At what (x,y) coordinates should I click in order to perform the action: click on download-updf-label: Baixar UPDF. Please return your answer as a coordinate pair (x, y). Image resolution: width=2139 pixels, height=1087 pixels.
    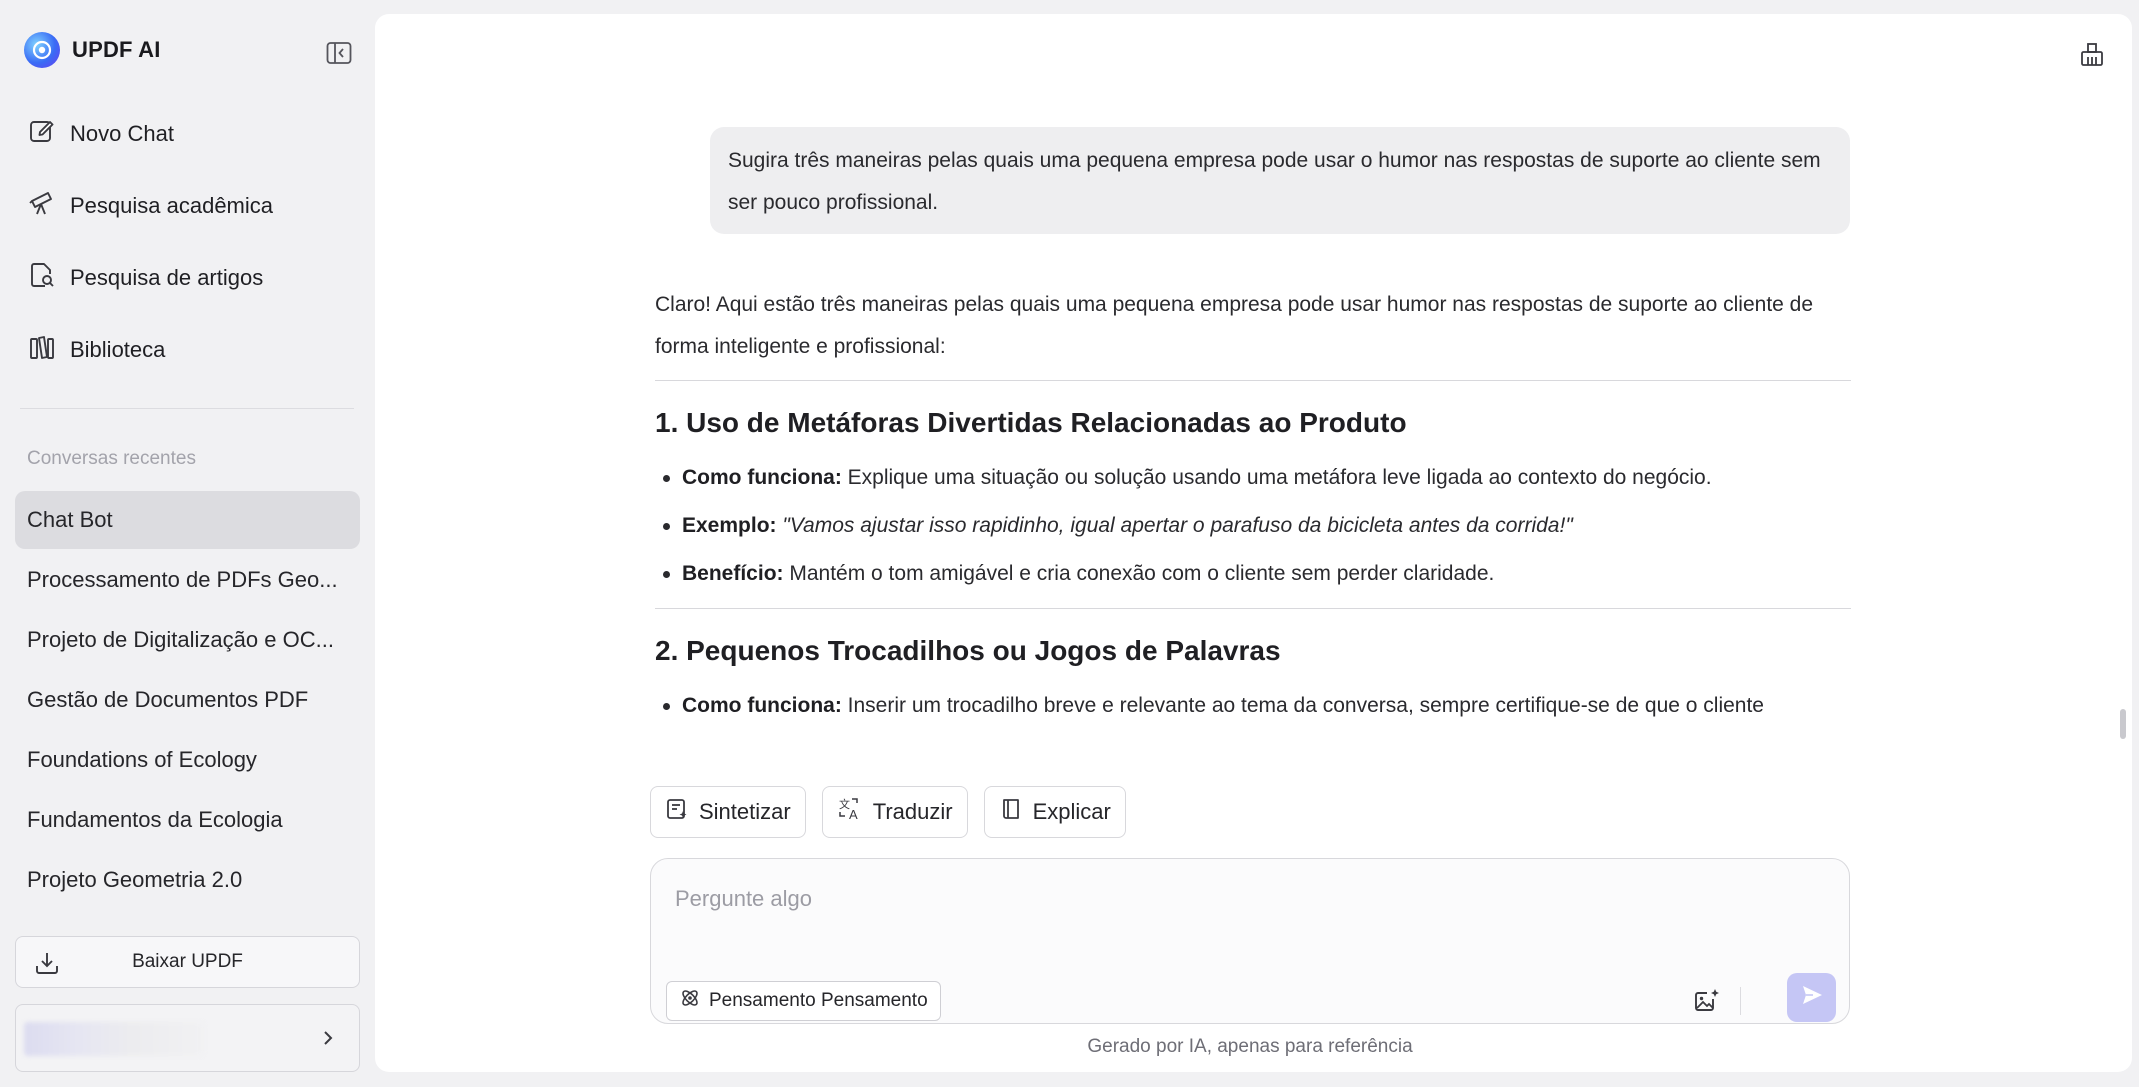
    Looking at the image, I should click on (187, 961).